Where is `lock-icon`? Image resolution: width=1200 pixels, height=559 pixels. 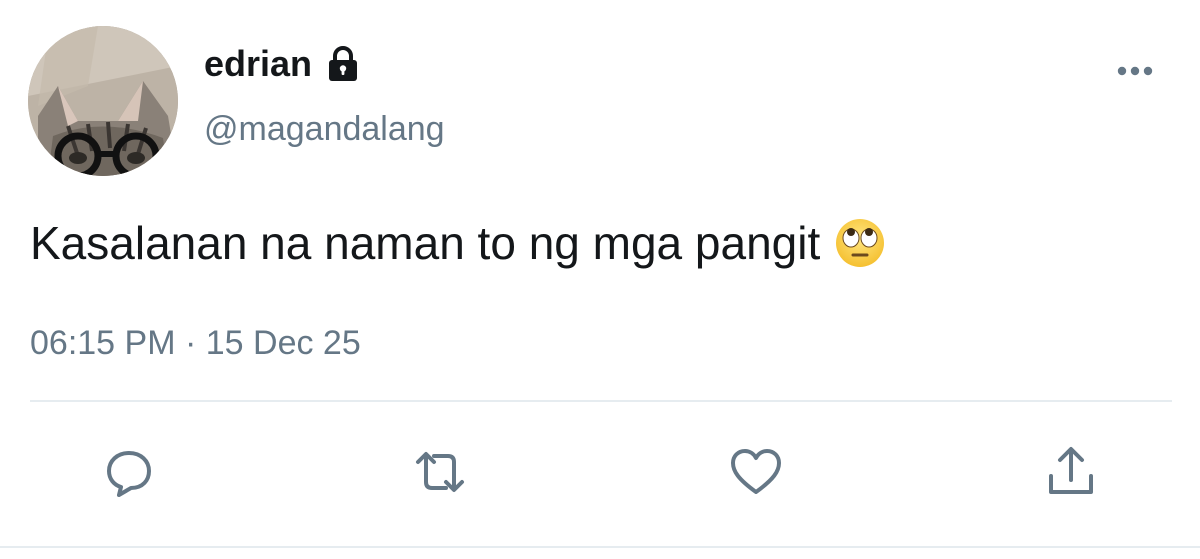 lock-icon is located at coordinates (343, 64).